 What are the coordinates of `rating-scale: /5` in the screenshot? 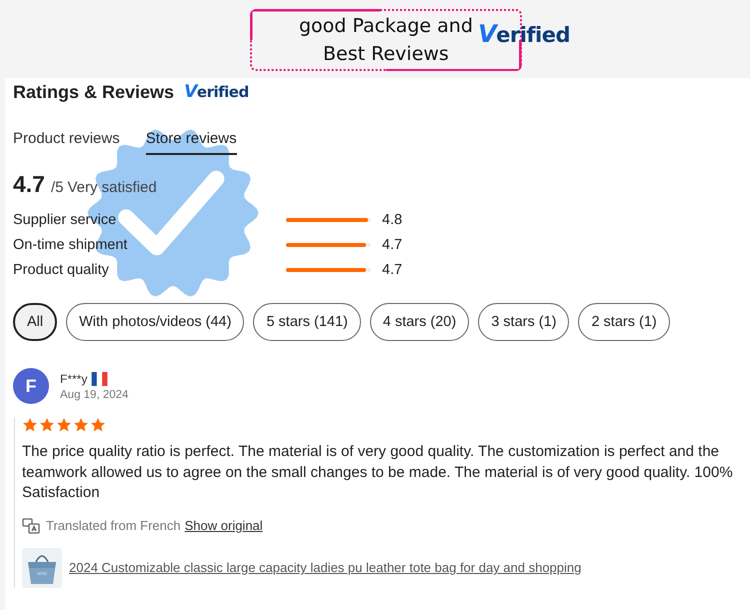 It's located at (57, 187).